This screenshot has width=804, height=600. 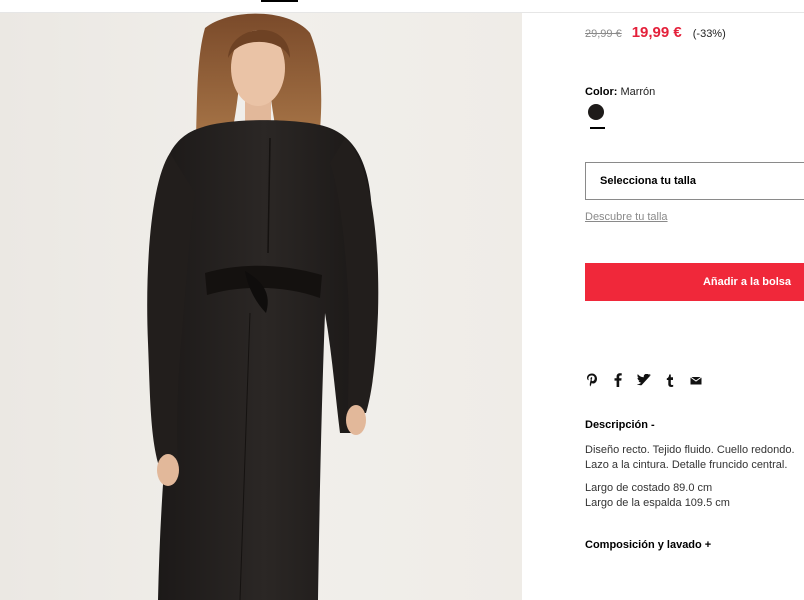 What do you see at coordinates (657, 503) in the screenshot?
I see `measurement-back-length: Largo de la espalda 109.5 cm` at bounding box center [657, 503].